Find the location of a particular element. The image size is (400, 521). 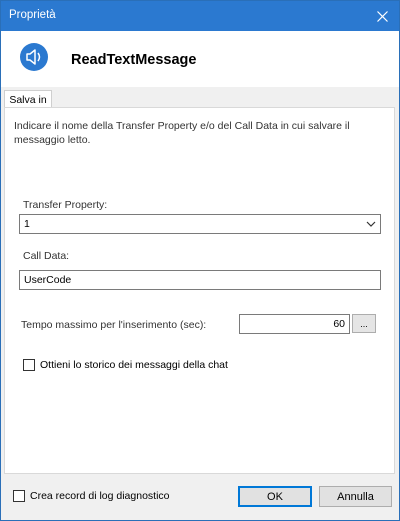

tab-label: Salva in is located at coordinates (28, 99).